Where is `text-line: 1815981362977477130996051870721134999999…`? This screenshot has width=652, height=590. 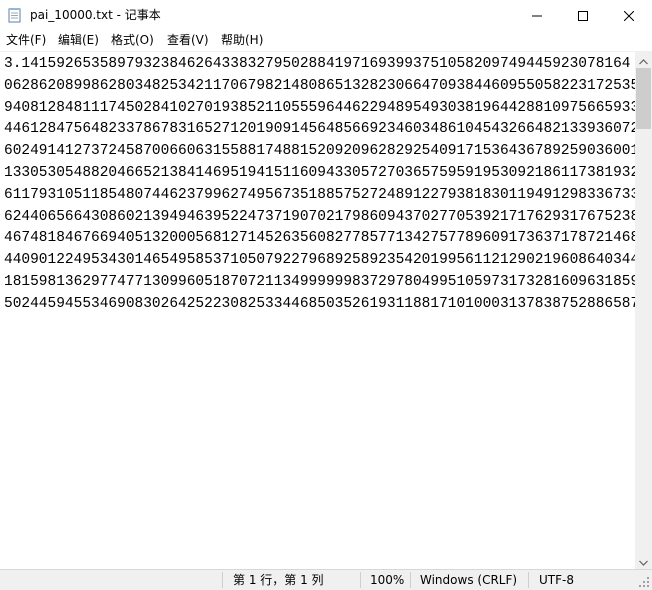
text-line: 1815981362977477130996051870721134999999… is located at coordinates (319, 281).